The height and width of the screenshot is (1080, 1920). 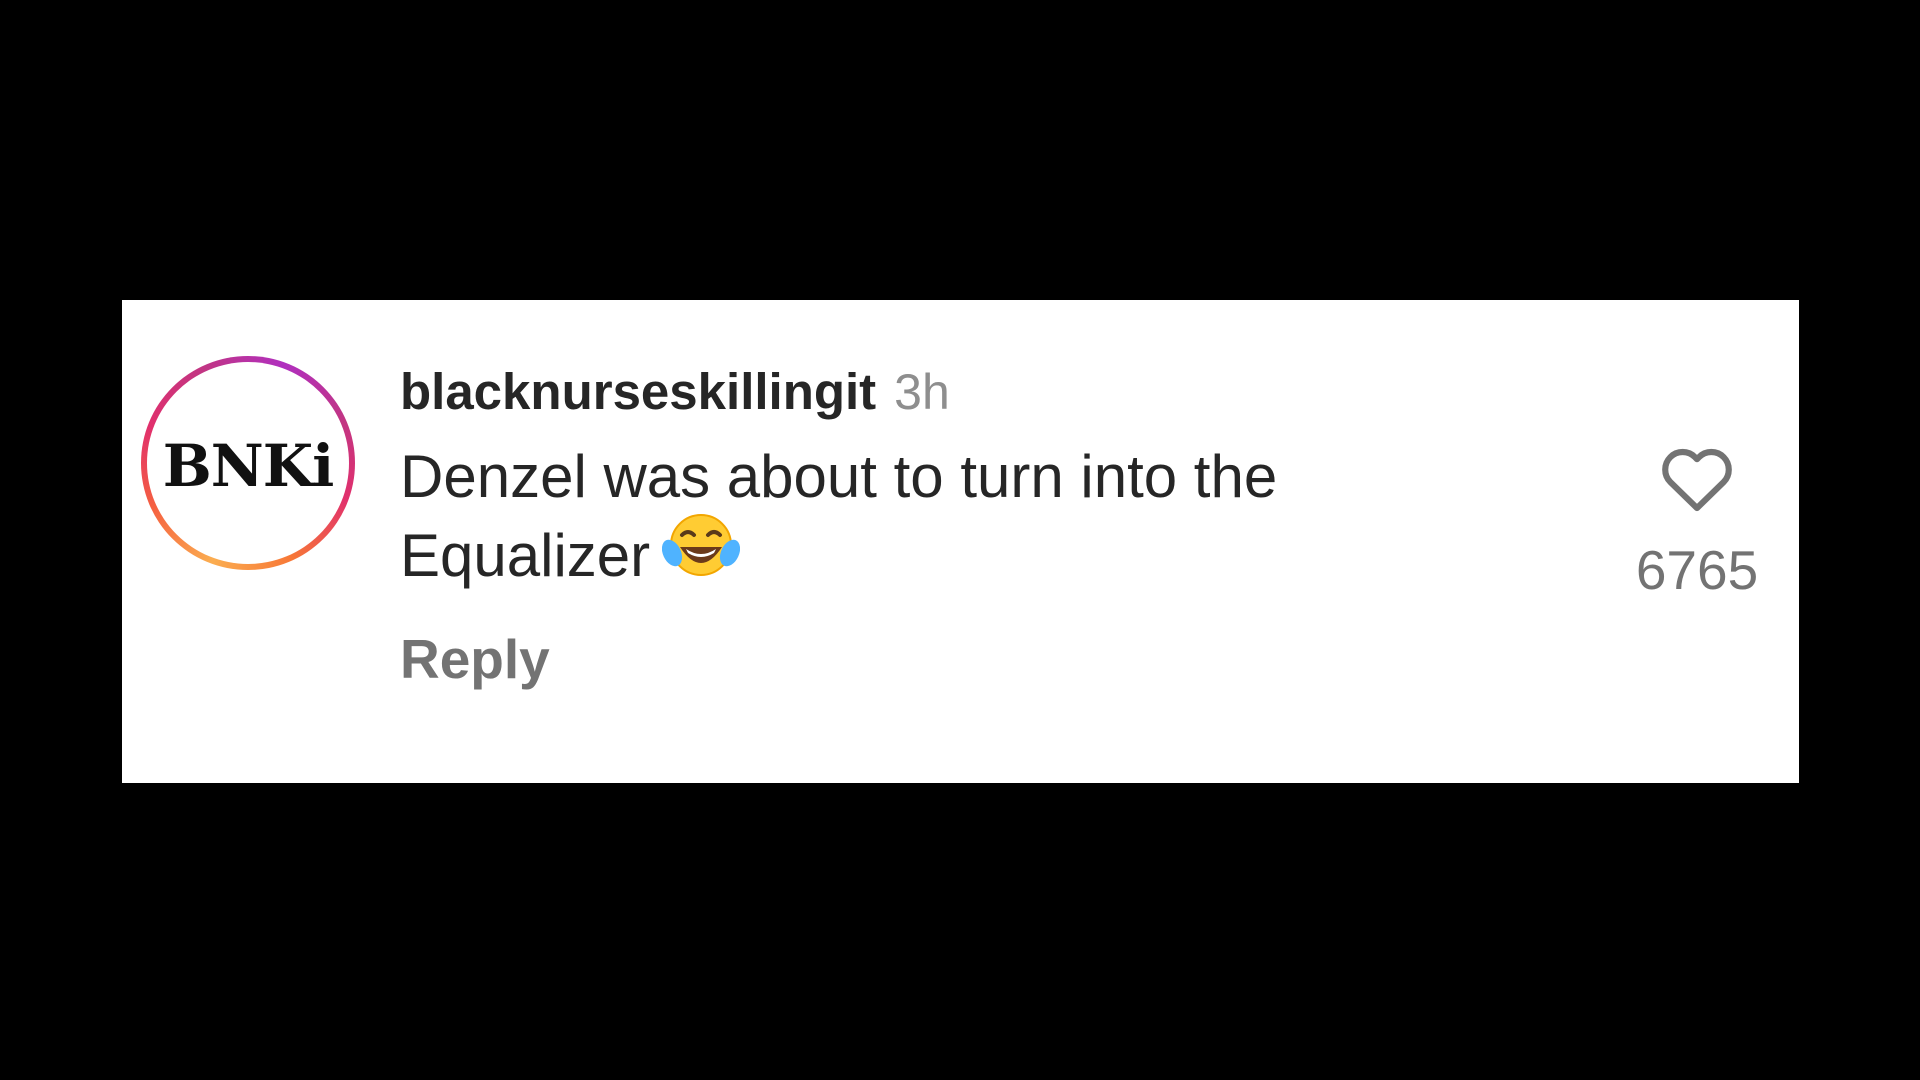 What do you see at coordinates (638, 391) in the screenshot?
I see `username-link: blacknurseskillingit` at bounding box center [638, 391].